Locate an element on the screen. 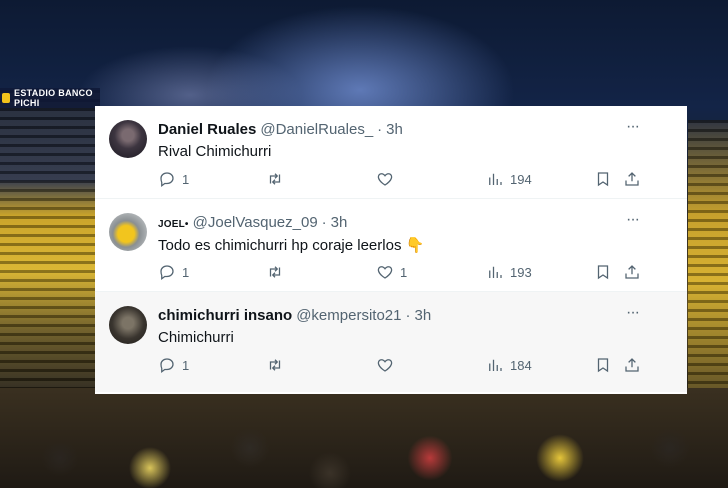 Image resolution: width=728 pixels, height=488 pixels. tweet-header: Daniel Ruales @DanielRuales_ · 3h is located at coordinates (280, 129).